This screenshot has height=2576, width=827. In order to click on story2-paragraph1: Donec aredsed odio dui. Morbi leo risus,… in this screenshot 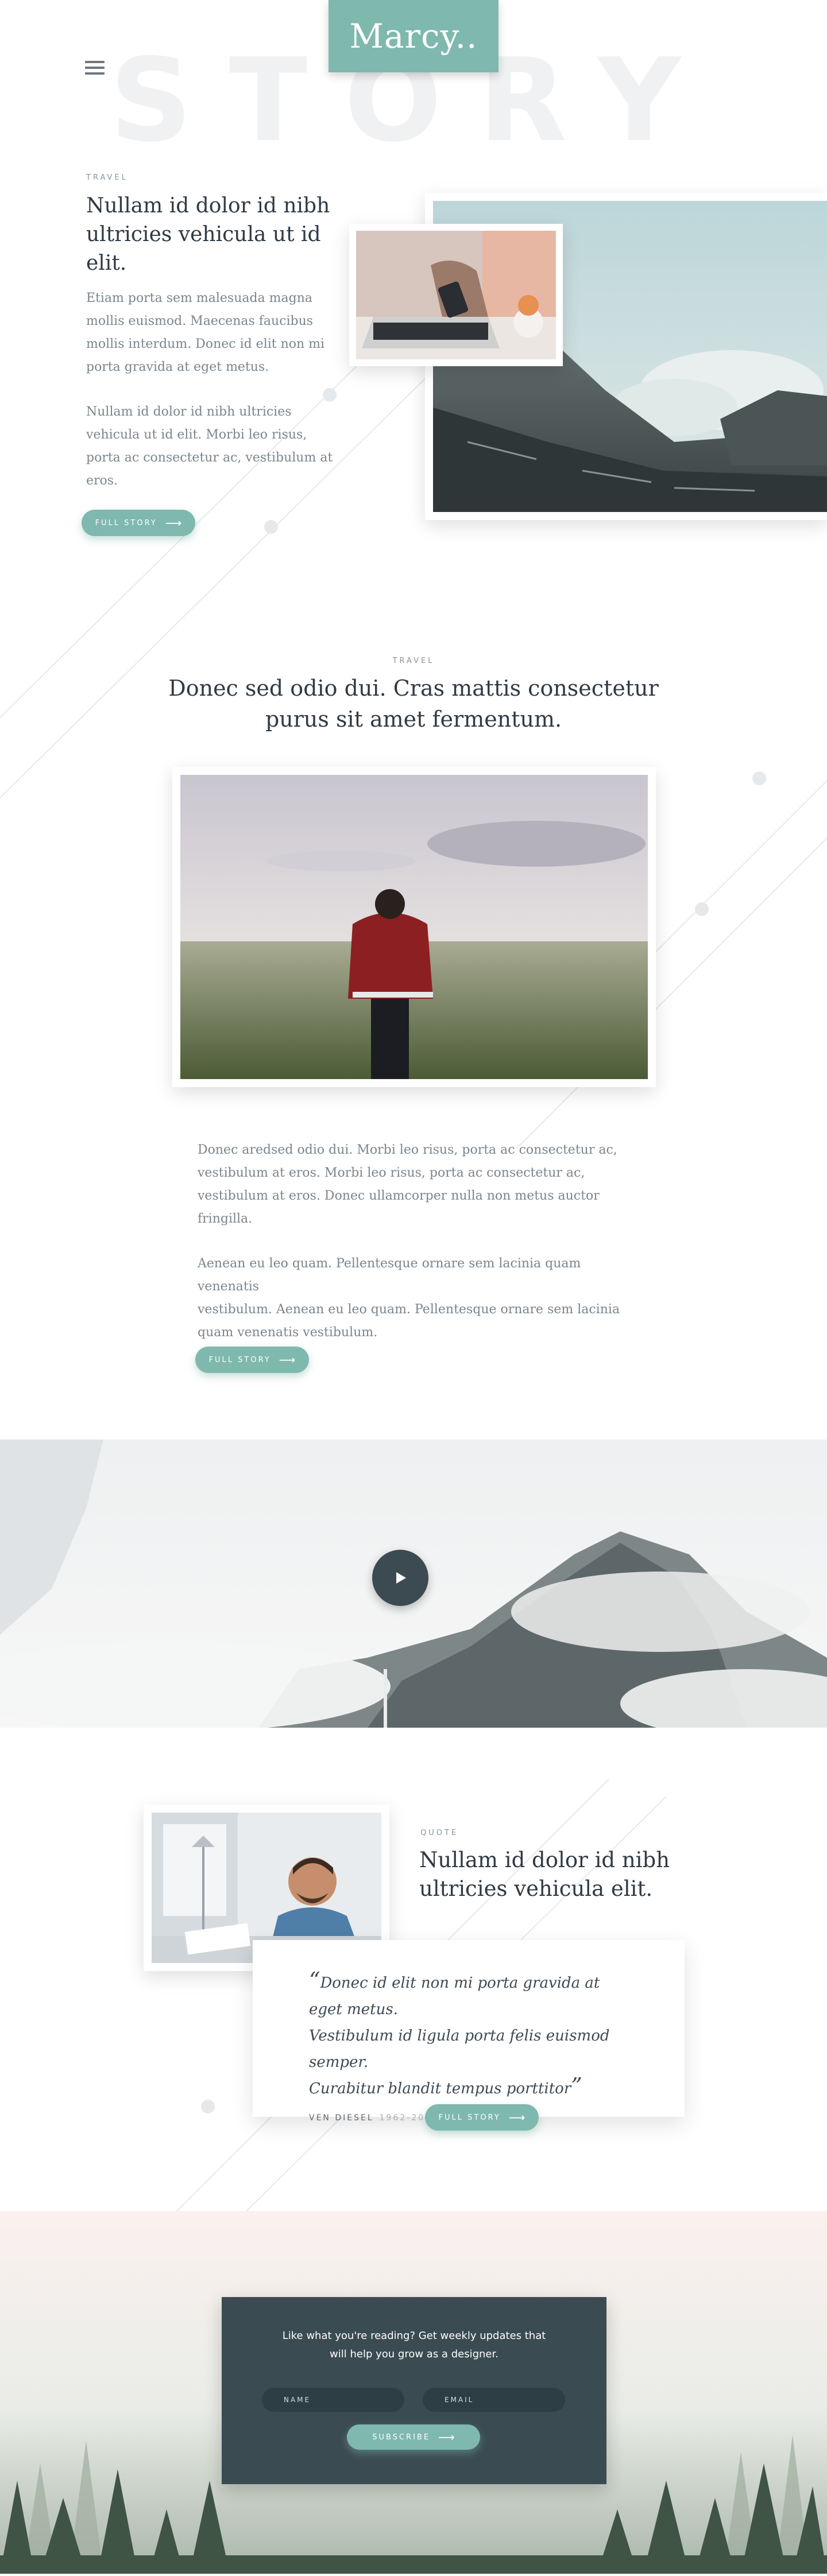, I will do `click(422, 1185)`.